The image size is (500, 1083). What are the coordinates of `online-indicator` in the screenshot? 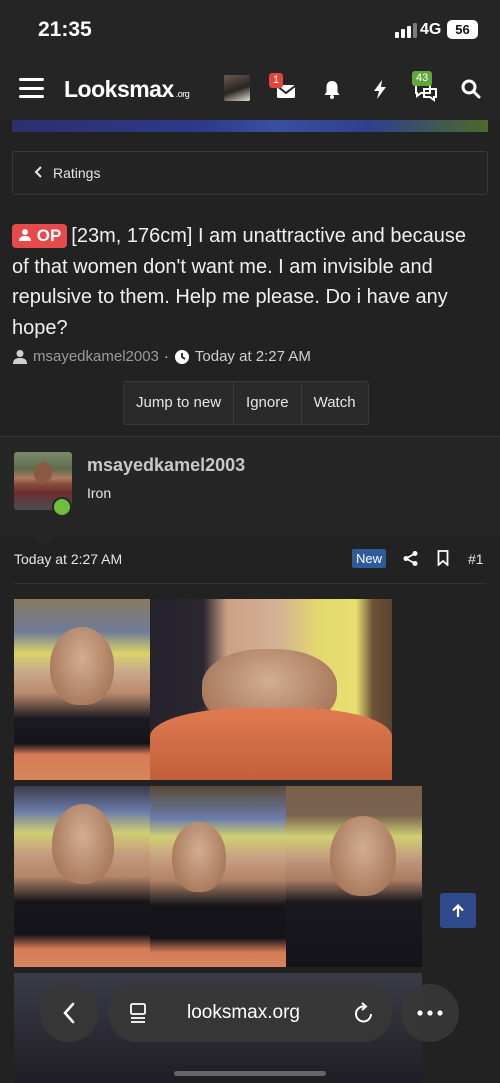 It's located at (62, 507).